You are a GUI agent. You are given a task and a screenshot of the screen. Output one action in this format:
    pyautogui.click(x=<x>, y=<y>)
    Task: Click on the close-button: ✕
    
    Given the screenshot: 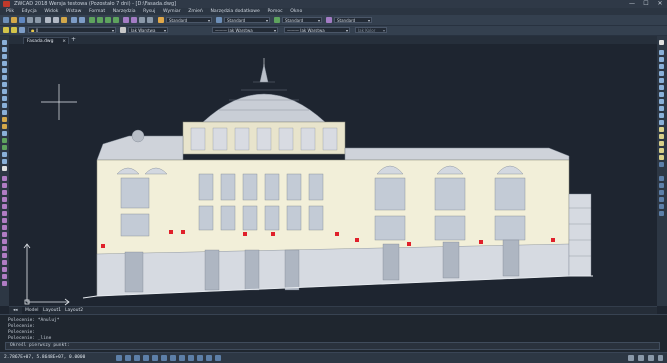 What is the action you would take?
    pyautogui.click(x=660, y=4)
    